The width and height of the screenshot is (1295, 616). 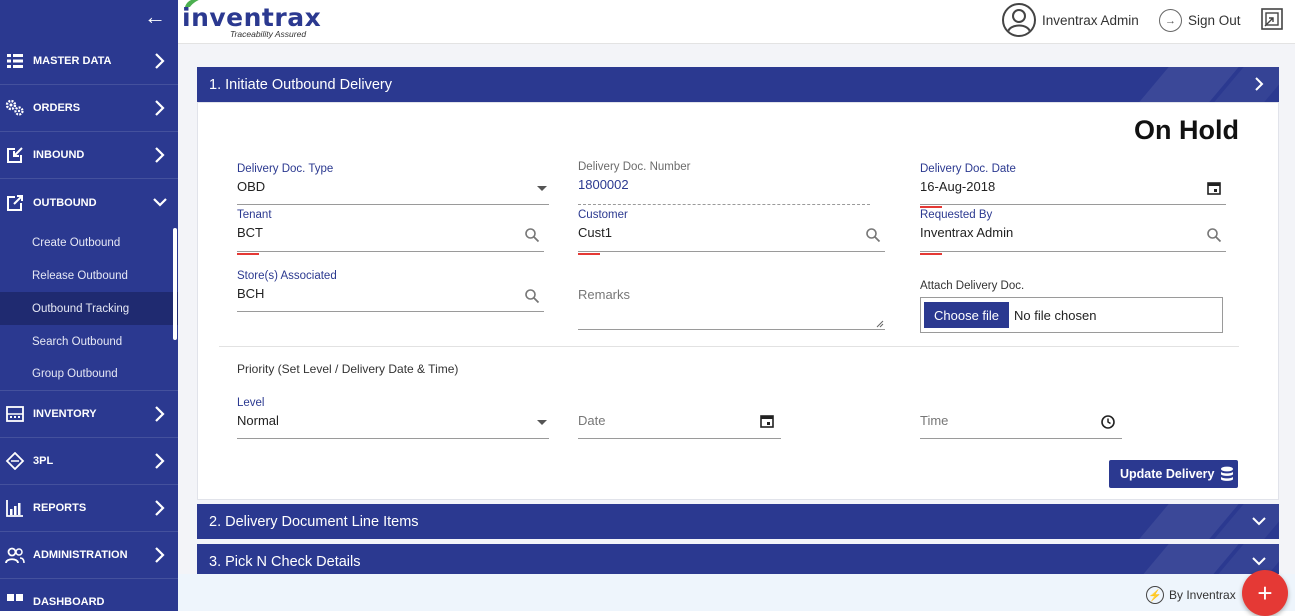 What do you see at coordinates (254, 215) in the screenshot?
I see `field-label: Tenant` at bounding box center [254, 215].